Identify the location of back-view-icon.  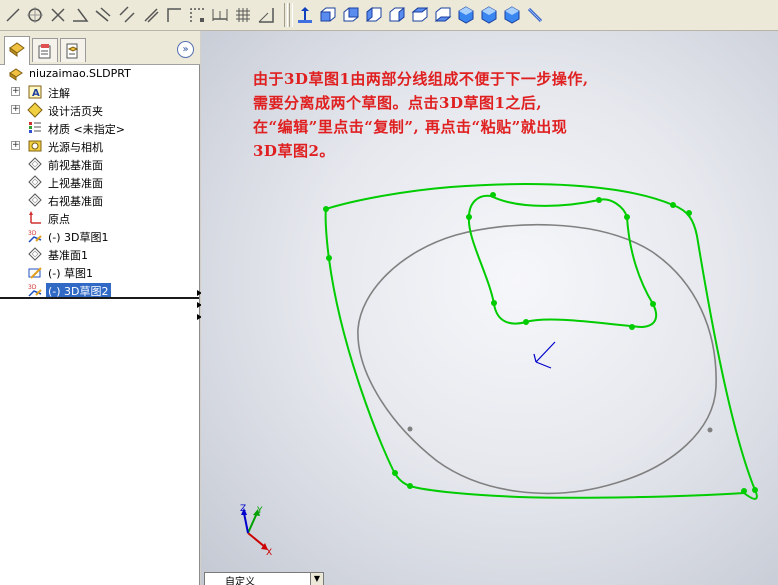
(351, 15).